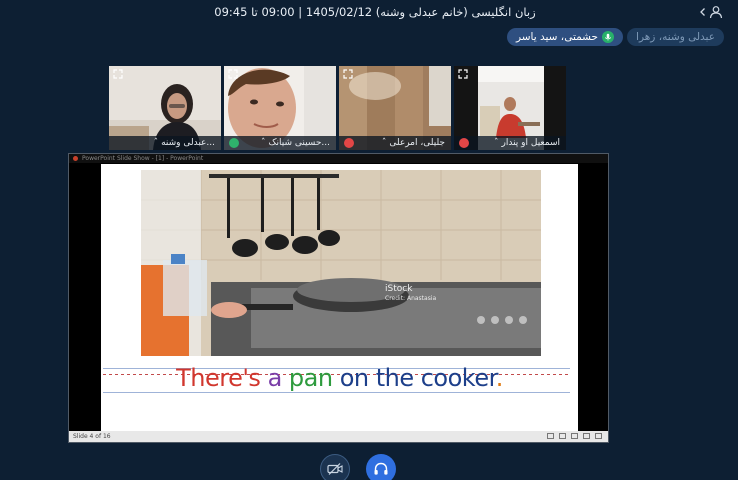  Describe the element at coordinates (395, 108) in the screenshot. I see `participant-tile-student-2: ˆ جلیلی، امرعلی` at that location.